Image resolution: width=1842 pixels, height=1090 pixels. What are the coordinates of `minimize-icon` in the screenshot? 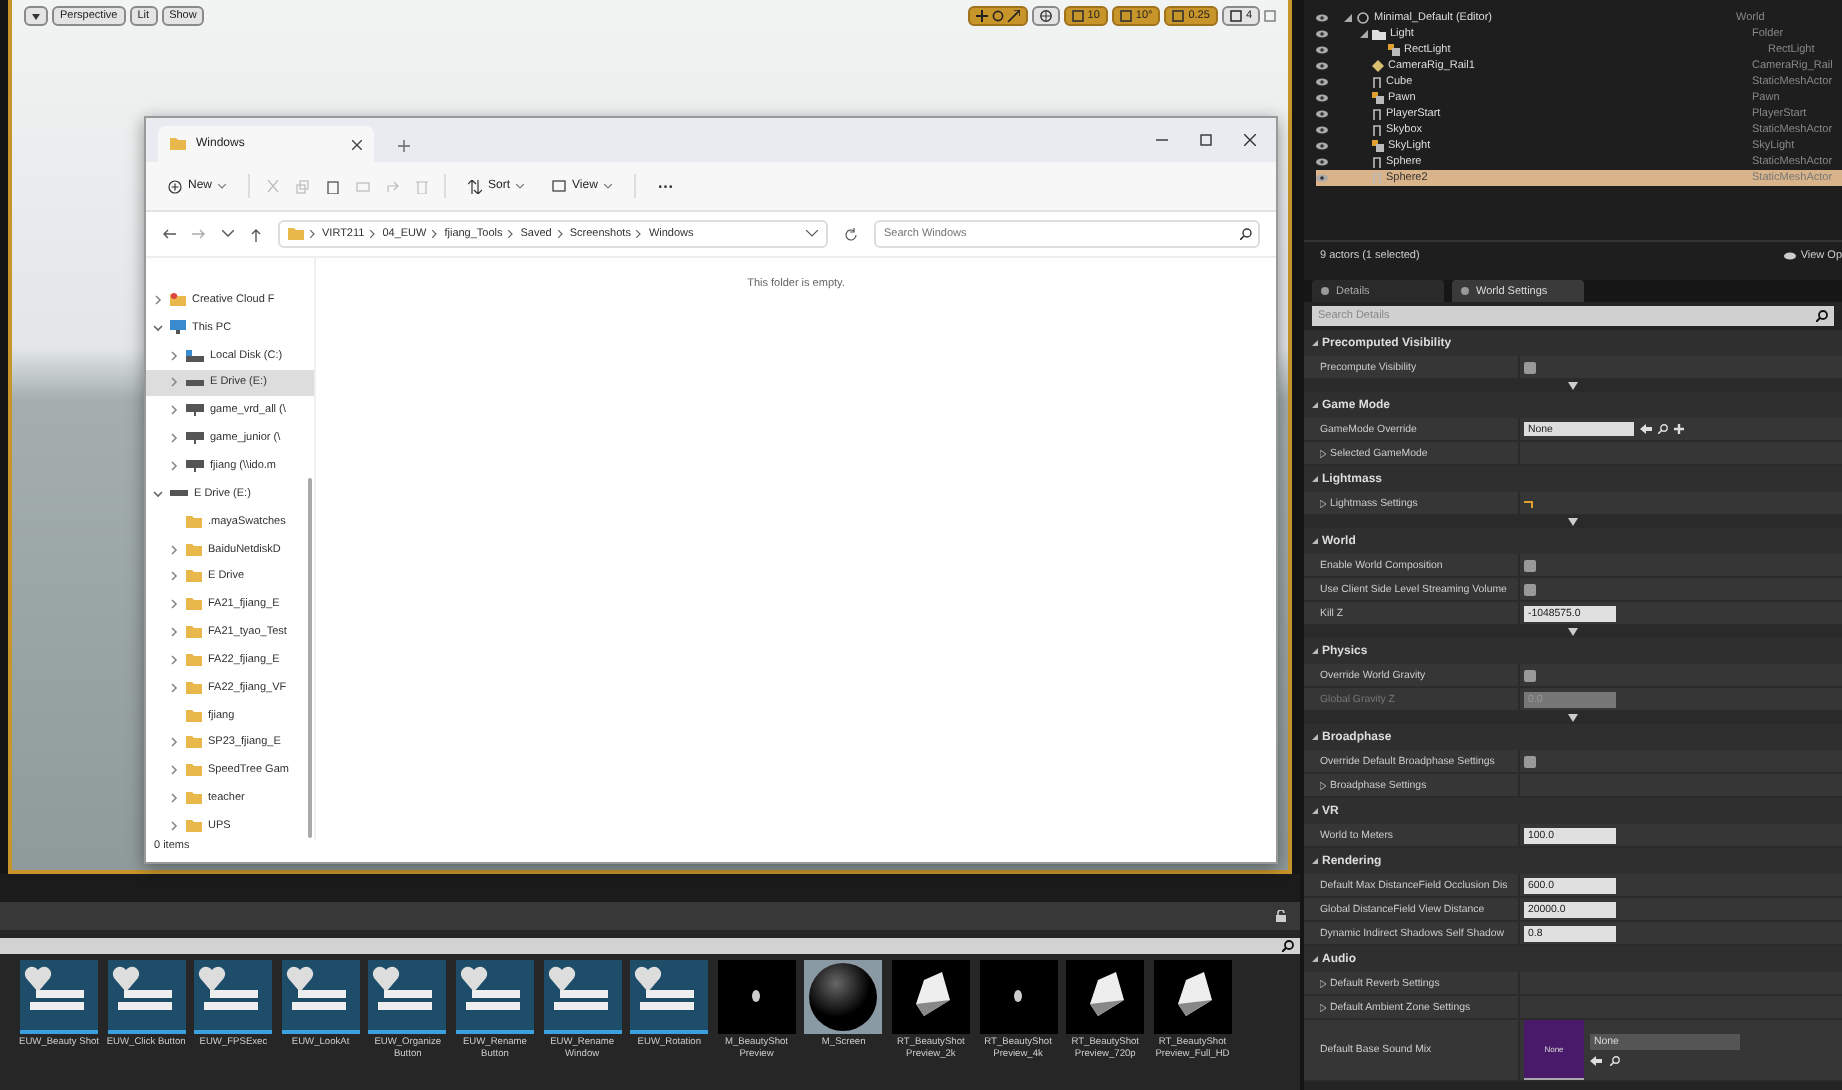 It's located at (1162, 140).